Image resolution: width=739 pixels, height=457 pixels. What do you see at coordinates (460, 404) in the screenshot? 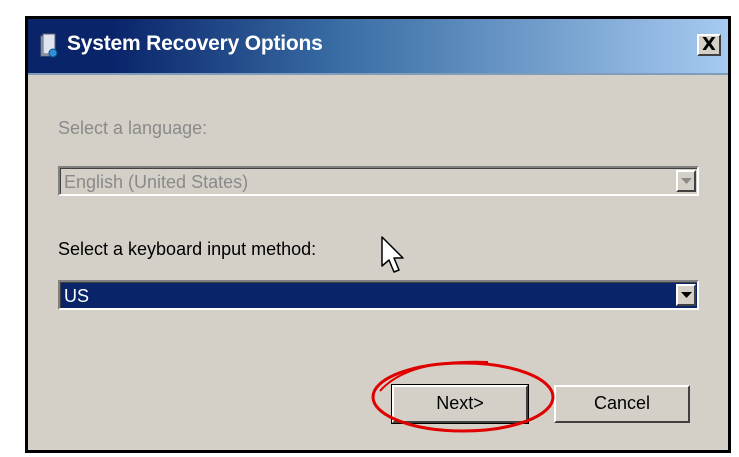
I see `next-button: Next>` at bounding box center [460, 404].